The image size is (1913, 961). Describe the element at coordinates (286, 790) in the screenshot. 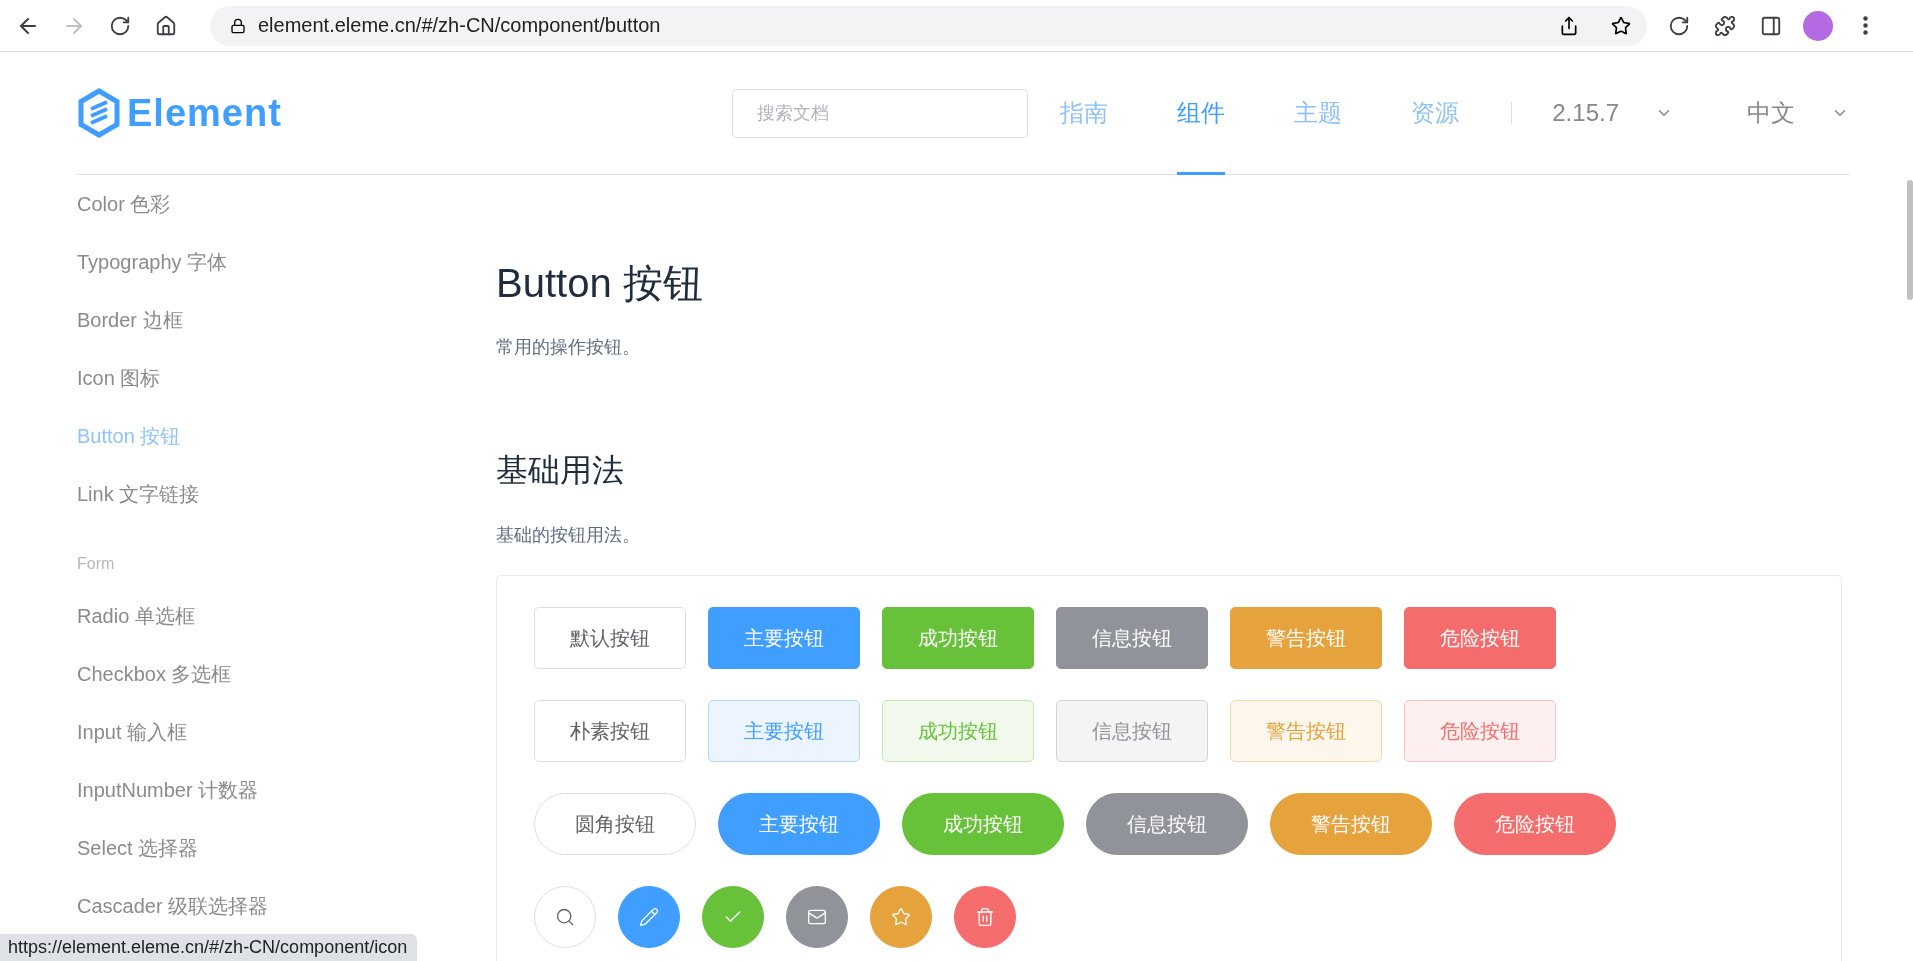

I see `sidebar-item: InputNumber 计数器` at that location.